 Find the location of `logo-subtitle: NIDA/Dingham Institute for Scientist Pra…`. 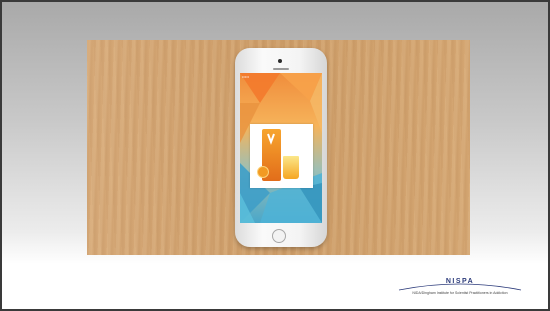

logo-subtitle: NIDA/Dingham Institute for Scientist Pra… is located at coordinates (460, 293).